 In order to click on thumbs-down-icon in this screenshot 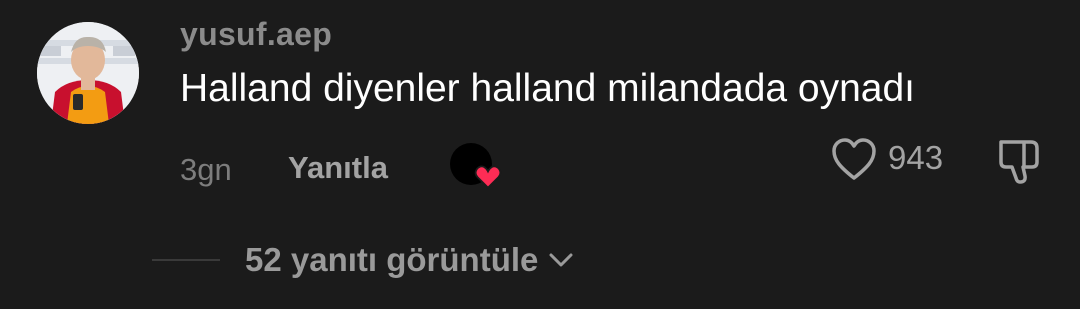, I will do `click(1018, 161)`.